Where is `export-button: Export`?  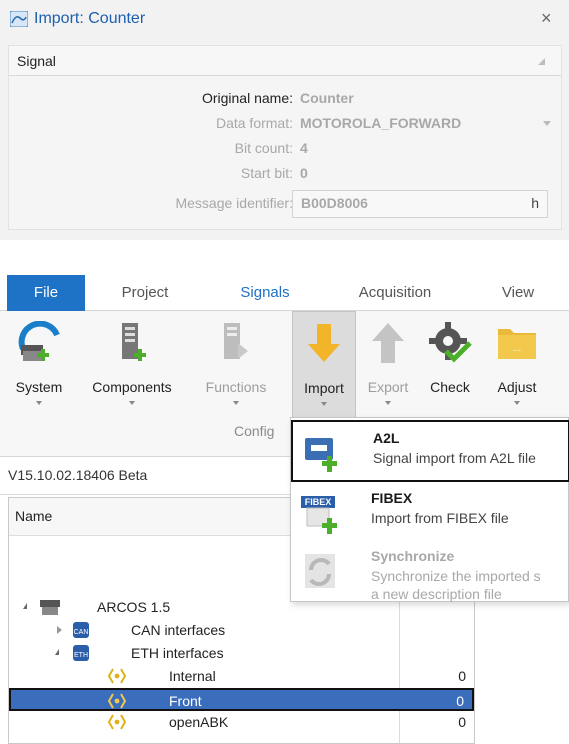 export-button: Export is located at coordinates (388, 361).